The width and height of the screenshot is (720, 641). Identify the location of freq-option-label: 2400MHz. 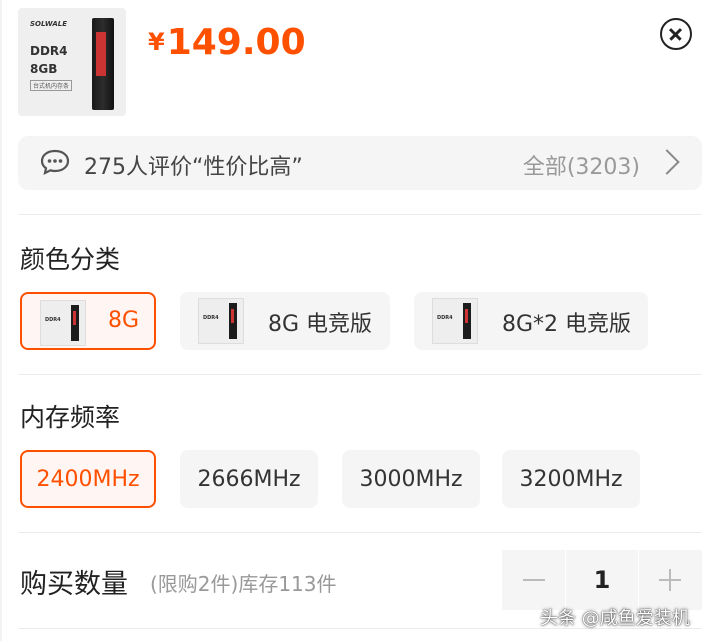
(88, 479).